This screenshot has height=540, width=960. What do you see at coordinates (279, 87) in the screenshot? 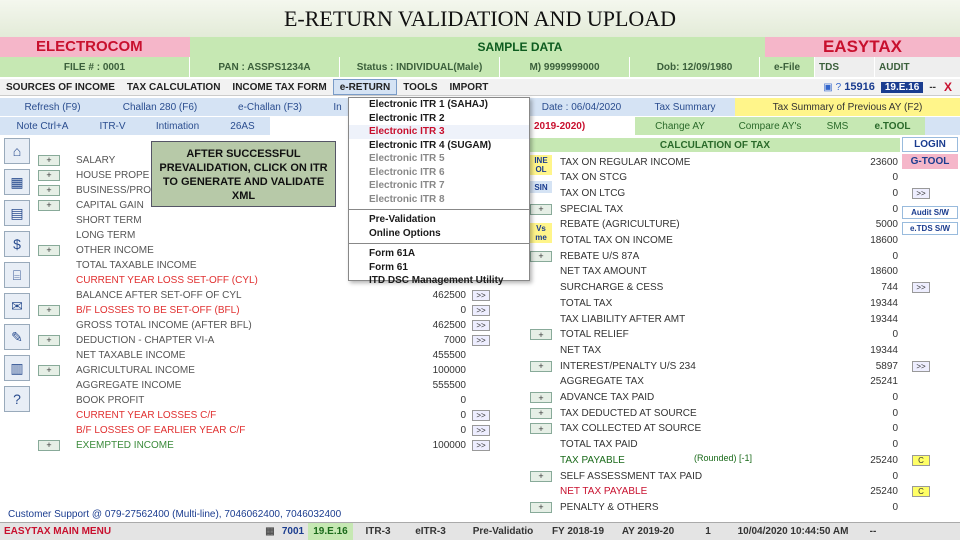
I see `menu-income-tax-form: INCOME TAX FORM` at bounding box center [279, 87].